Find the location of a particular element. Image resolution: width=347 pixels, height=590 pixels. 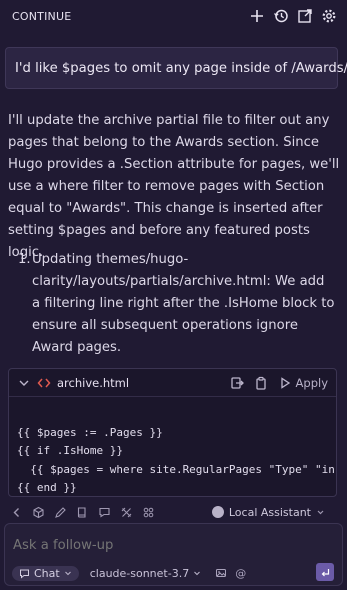

history-icon is located at coordinates (281, 16).